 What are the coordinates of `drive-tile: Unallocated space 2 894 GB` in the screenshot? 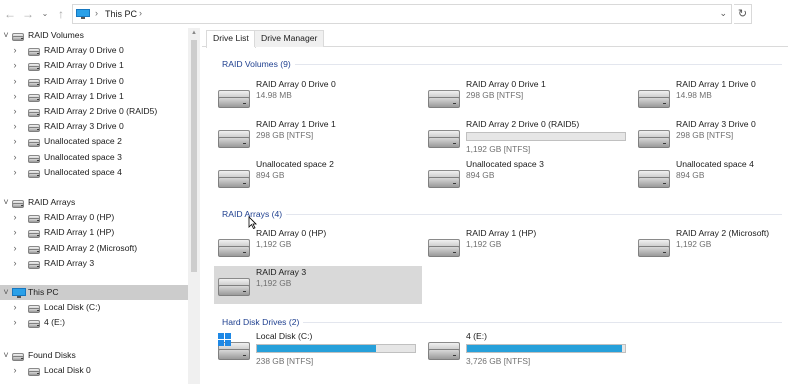 It's located at (318, 177).